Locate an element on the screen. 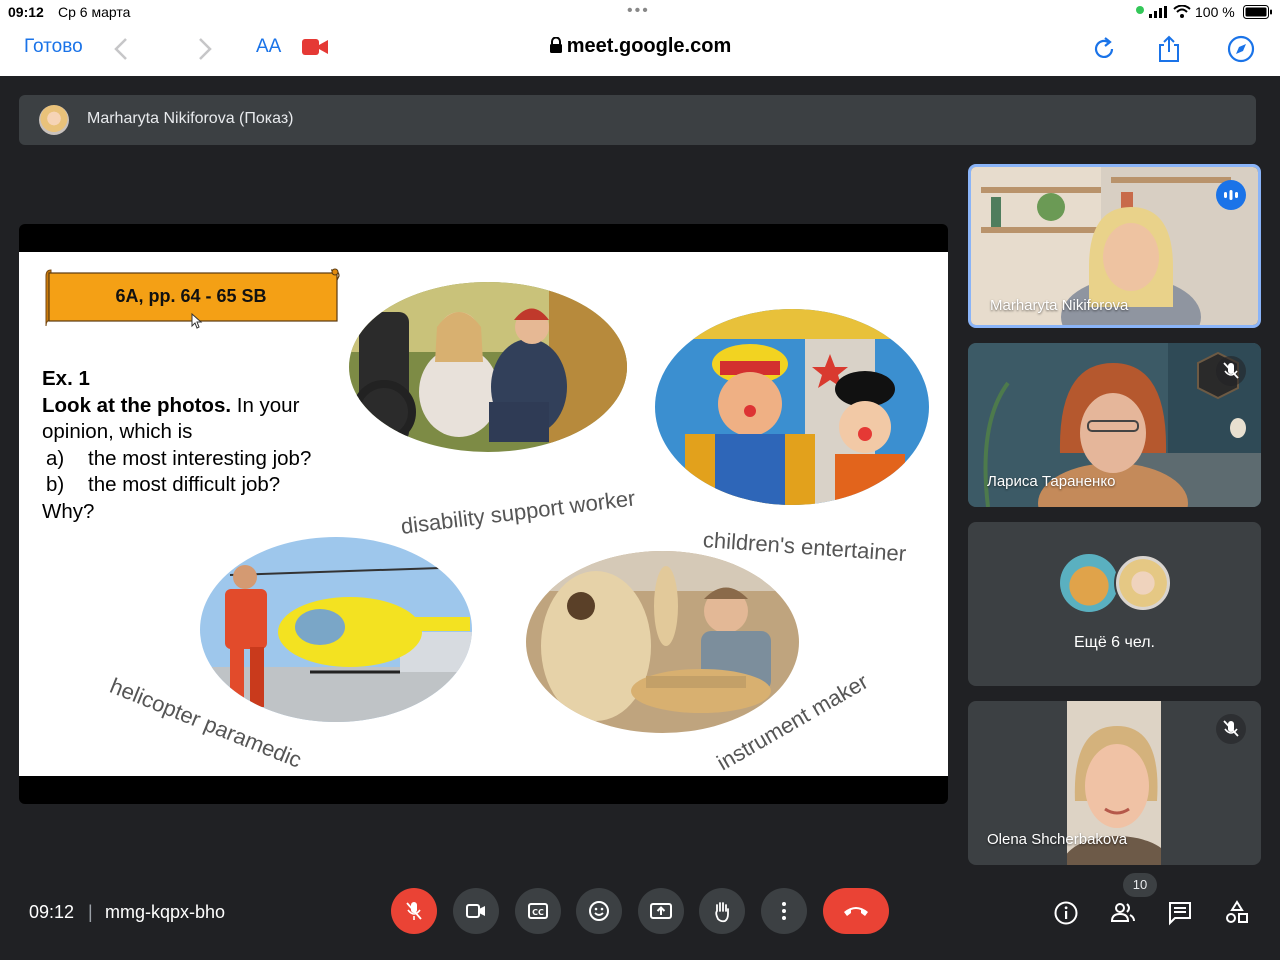 Image resolution: width=1280 pixels, height=960 pixels. participant-count-badge: 10 is located at coordinates (1140, 885).